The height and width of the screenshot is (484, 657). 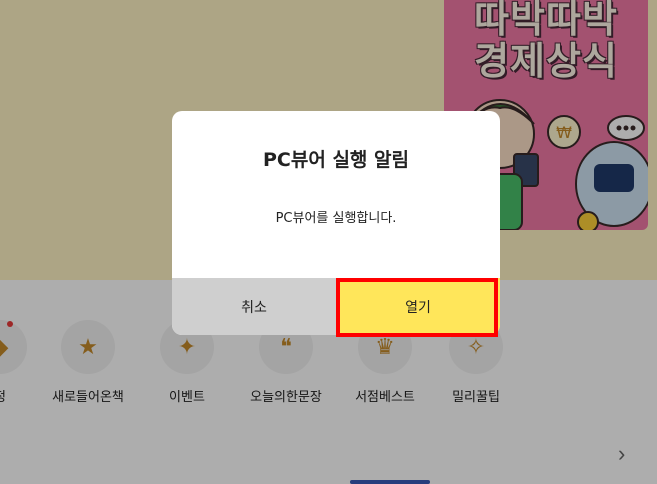 What do you see at coordinates (336, 160) in the screenshot?
I see `dialog-title: PC뷰어 실행 알림` at bounding box center [336, 160].